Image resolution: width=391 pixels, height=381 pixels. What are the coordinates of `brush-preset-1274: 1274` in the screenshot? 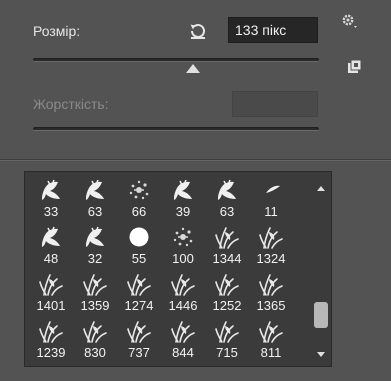 It's located at (139, 291).